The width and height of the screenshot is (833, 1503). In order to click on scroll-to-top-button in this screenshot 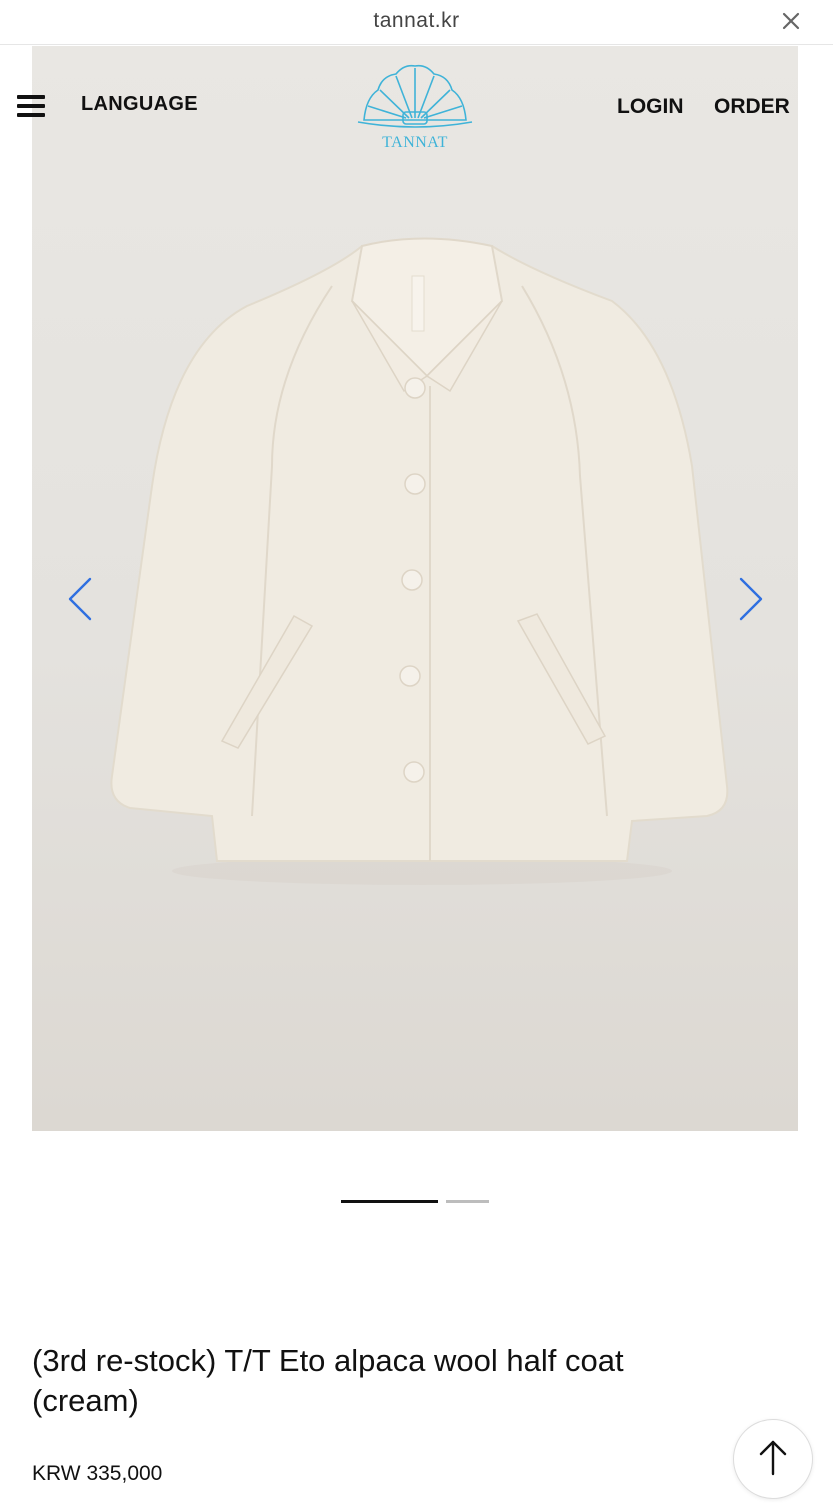, I will do `click(773, 1459)`.